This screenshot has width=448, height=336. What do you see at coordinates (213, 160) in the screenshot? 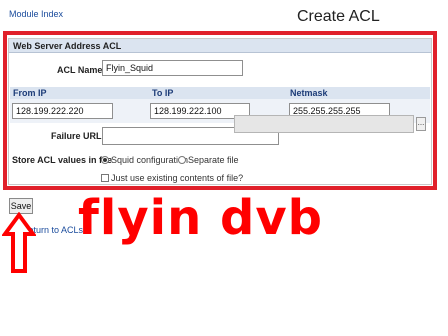
I see `separate-file-label: Separate file` at bounding box center [213, 160].